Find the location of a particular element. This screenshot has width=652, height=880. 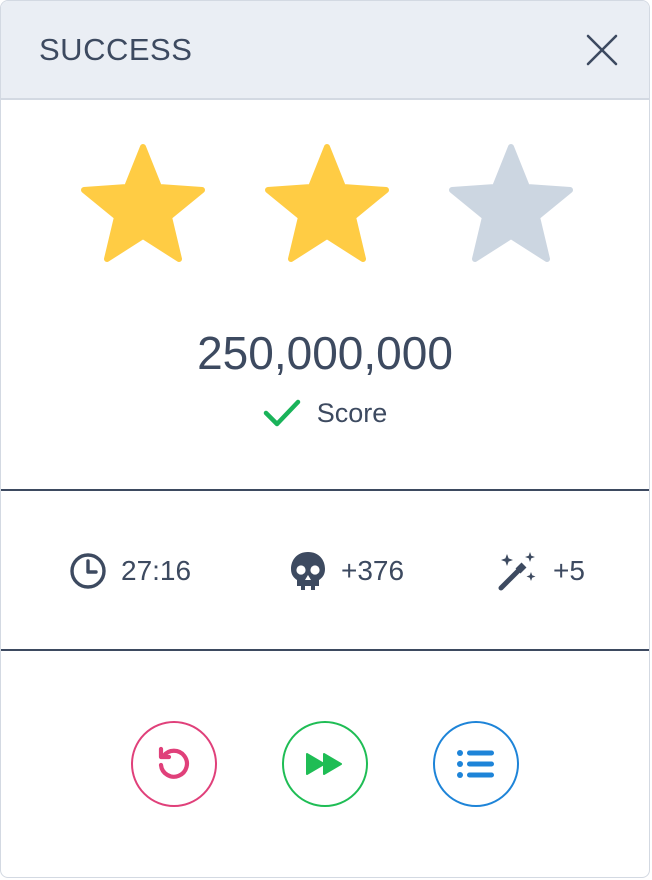

score-status: Score is located at coordinates (325, 413).